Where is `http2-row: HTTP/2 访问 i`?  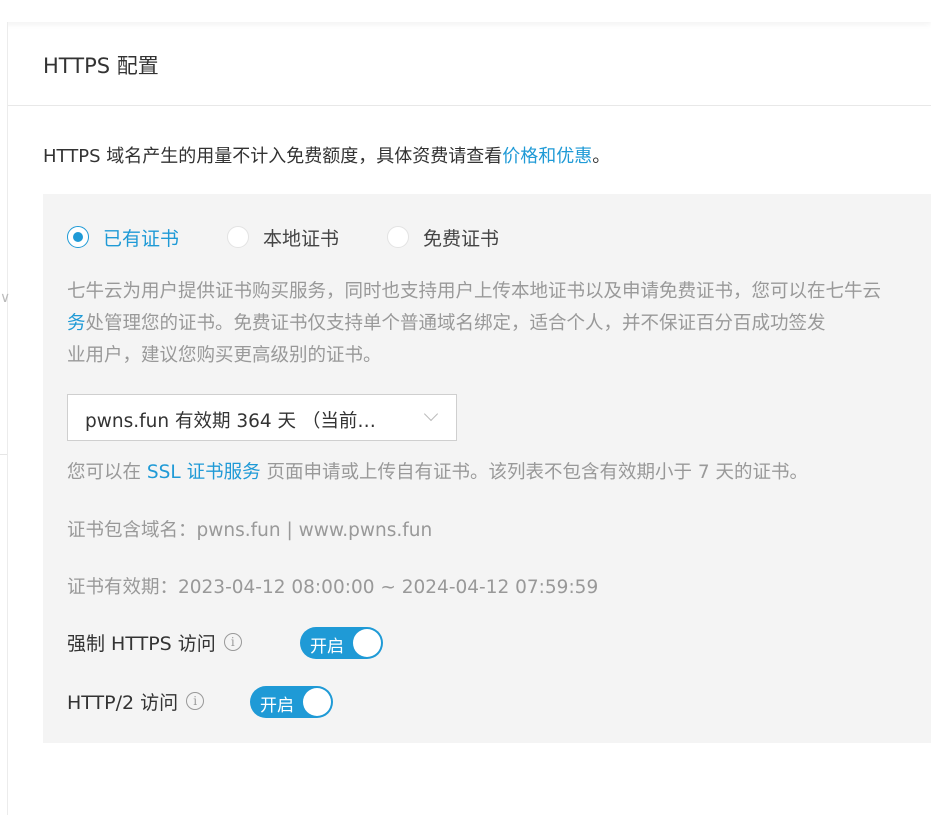
http2-row: HTTP/2 访问 i is located at coordinates (136, 701).